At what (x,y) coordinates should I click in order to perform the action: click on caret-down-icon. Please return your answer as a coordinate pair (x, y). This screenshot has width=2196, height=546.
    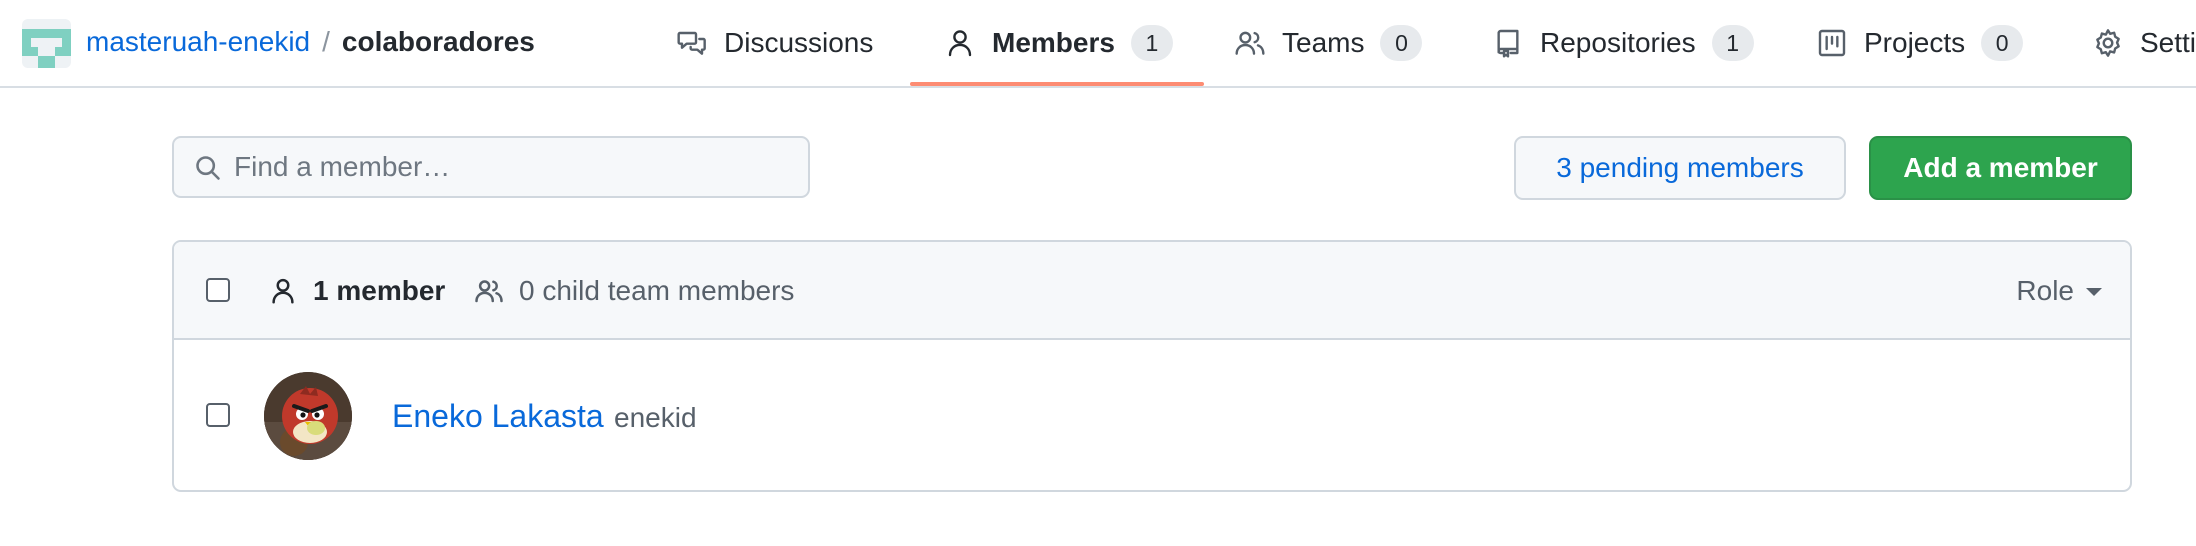
    Looking at the image, I should click on (2094, 292).